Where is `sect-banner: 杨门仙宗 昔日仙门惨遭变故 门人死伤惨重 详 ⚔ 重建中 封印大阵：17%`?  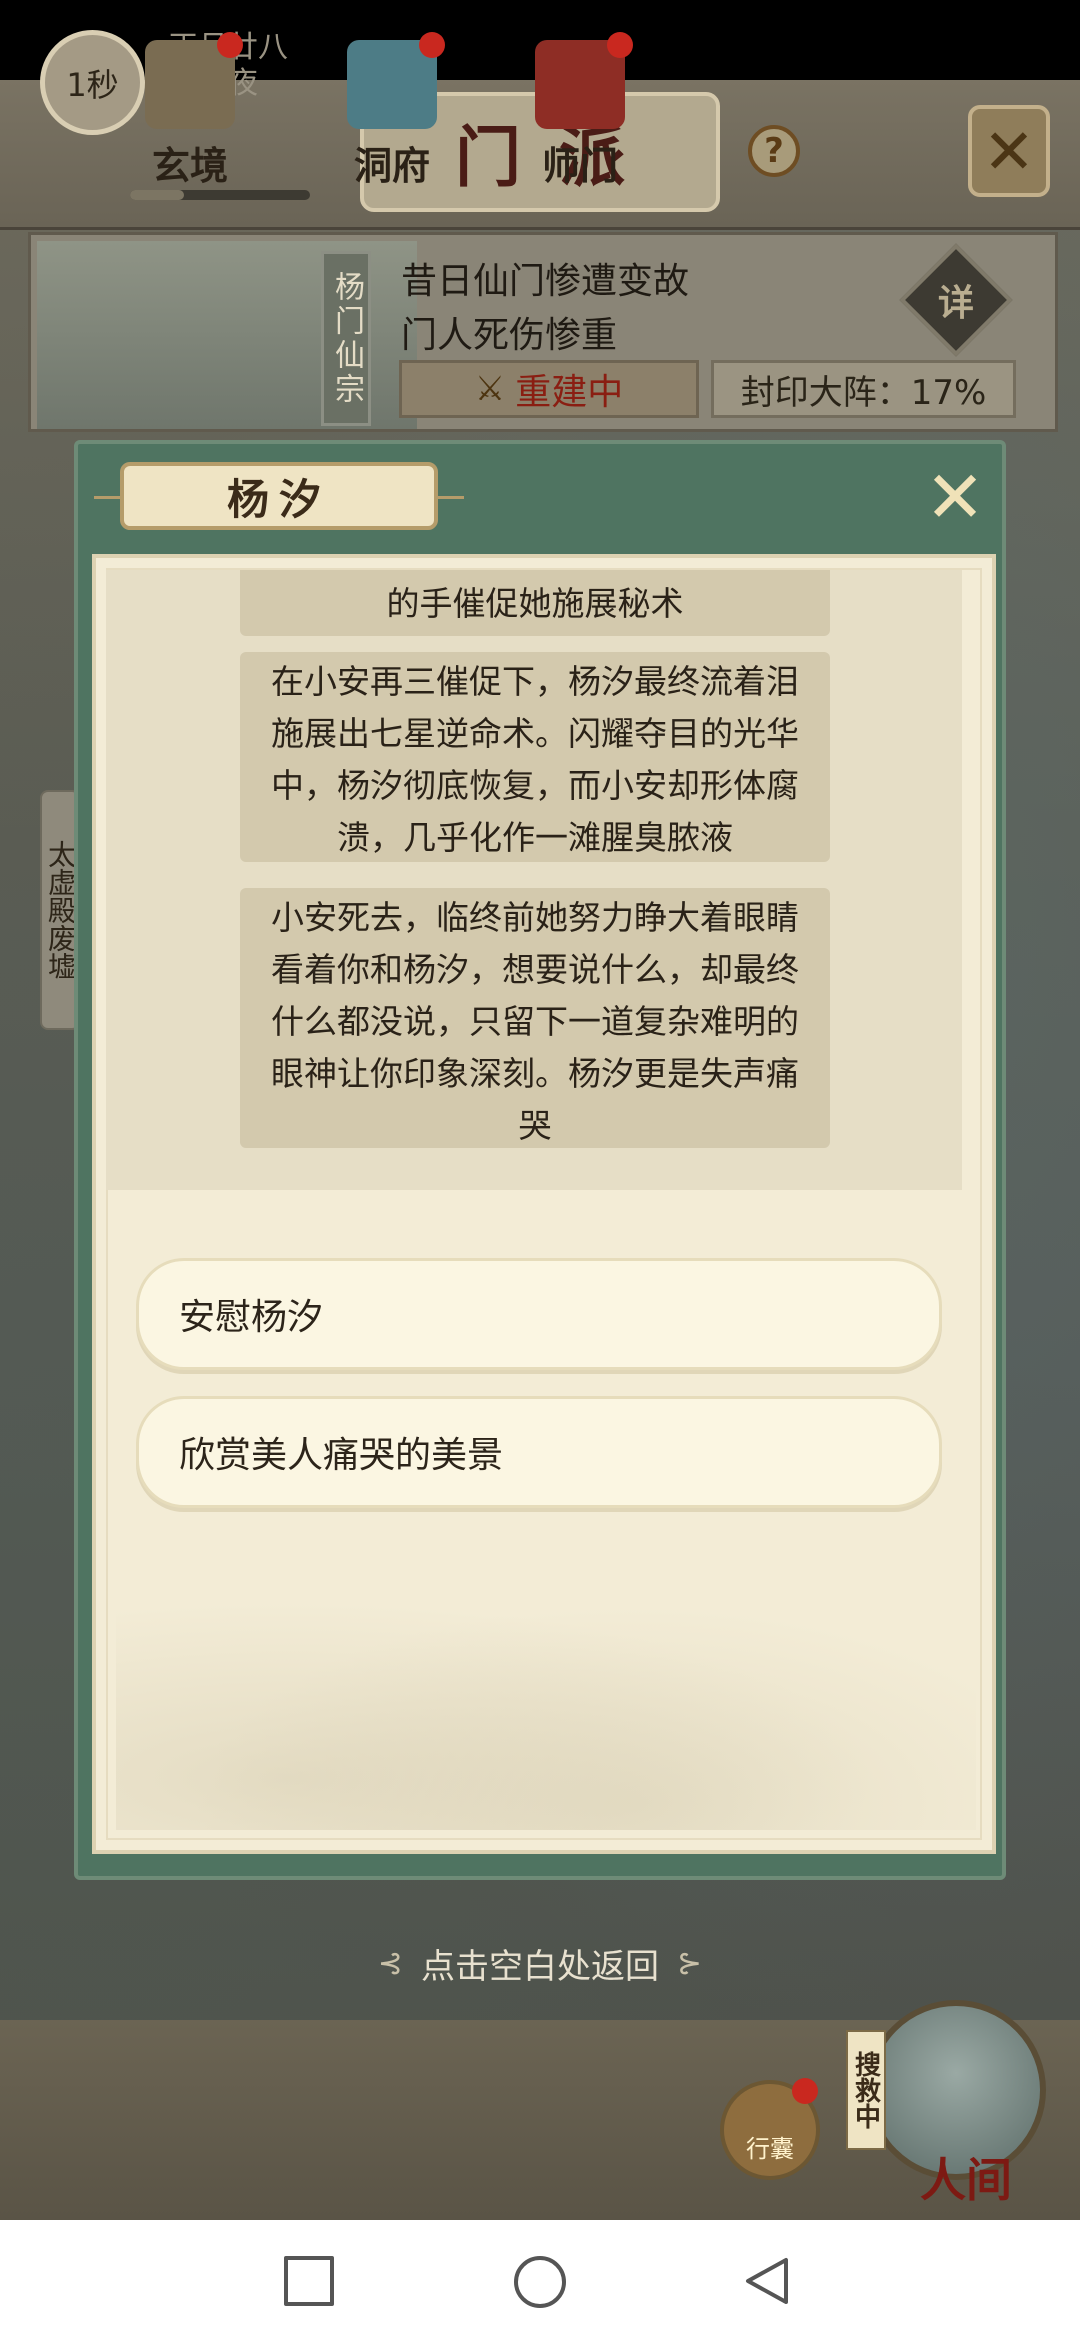
sect-banner: 杨门仙宗 昔日仙门惨遭变故 门人死伤惨重 详 ⚔ 重建中 封印大阵：17% is located at coordinates (543, 332).